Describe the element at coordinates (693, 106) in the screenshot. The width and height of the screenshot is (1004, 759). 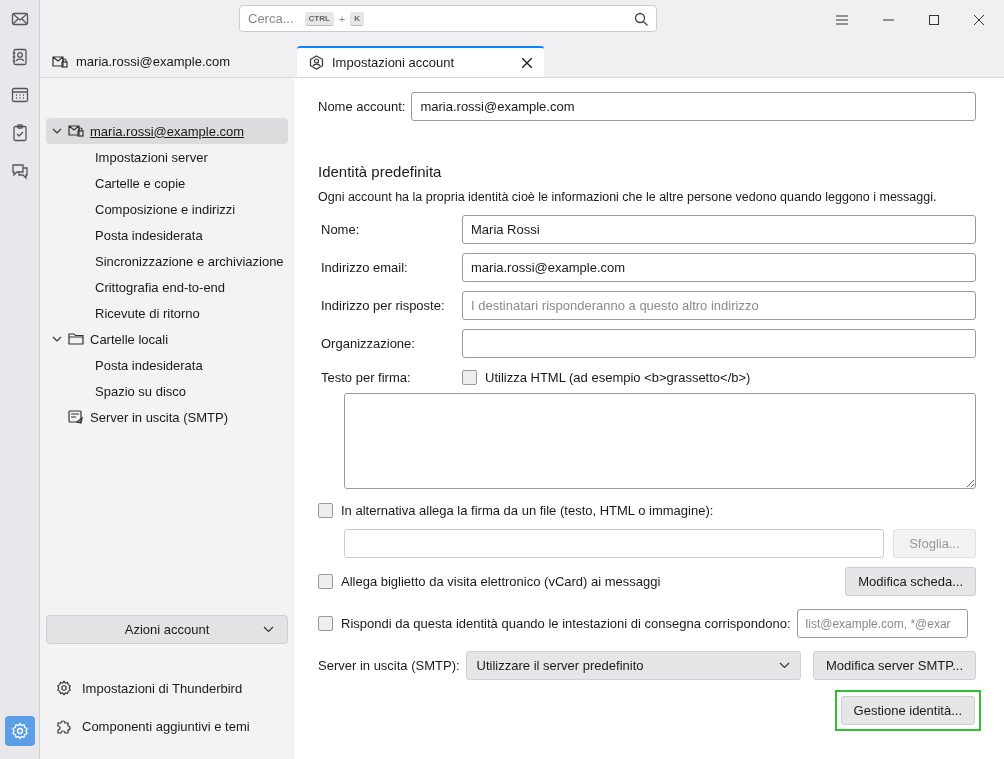
I see `account-name-field: maria.rossi@example.com` at that location.